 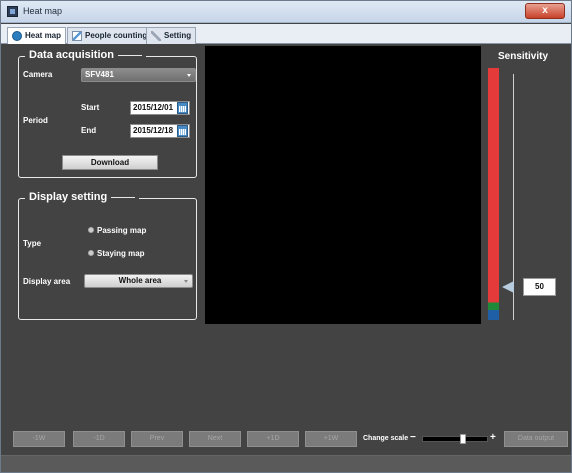 I want to click on change-scale-slider: − +, so click(x=454, y=439).